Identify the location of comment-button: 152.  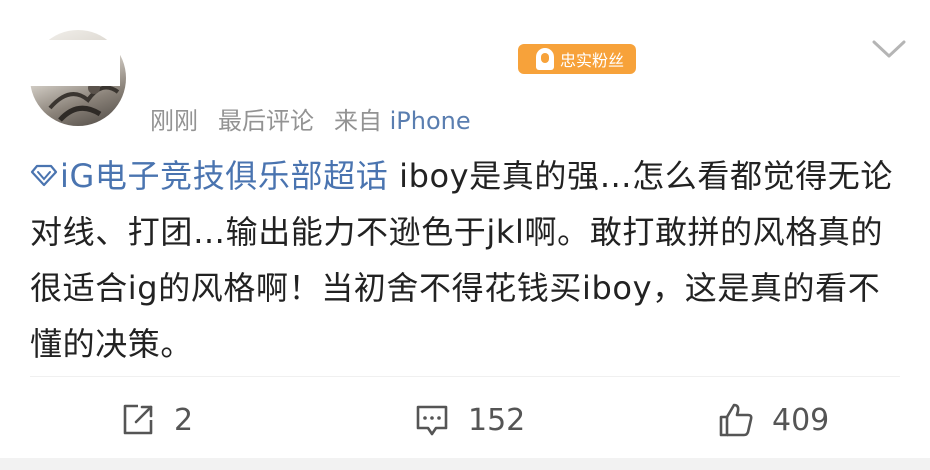
(468, 420).